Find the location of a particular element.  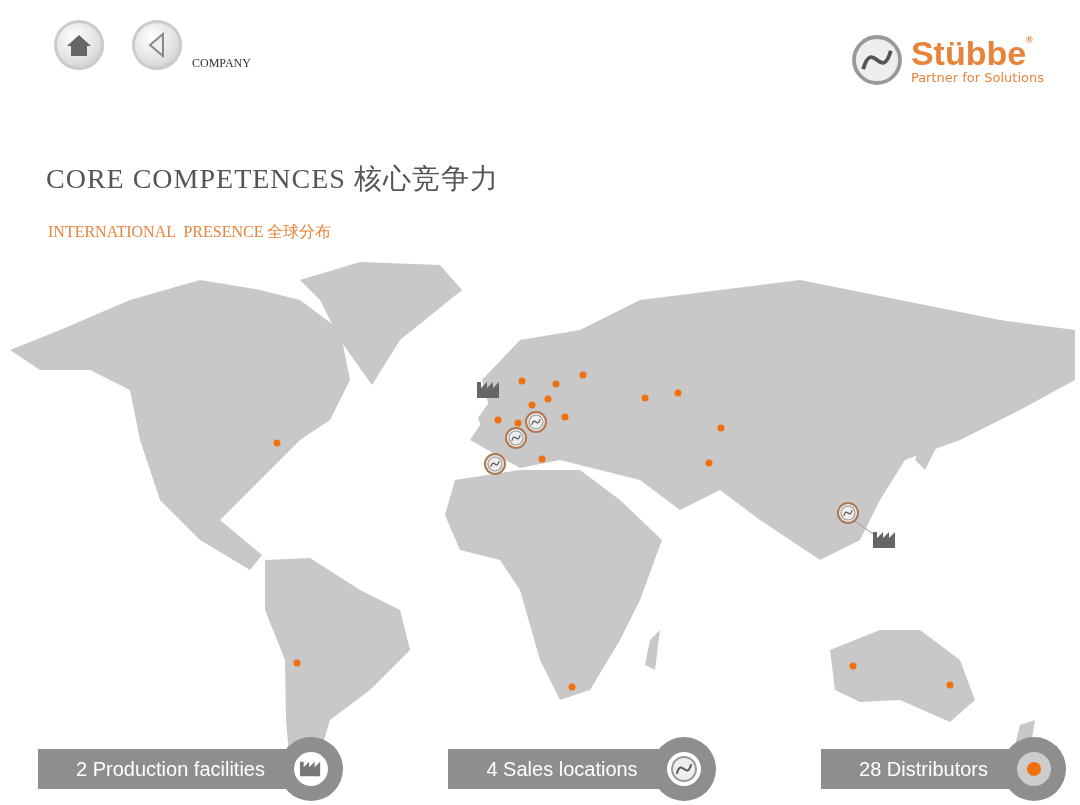

breadcrumb: COMPANY is located at coordinates (221, 63).